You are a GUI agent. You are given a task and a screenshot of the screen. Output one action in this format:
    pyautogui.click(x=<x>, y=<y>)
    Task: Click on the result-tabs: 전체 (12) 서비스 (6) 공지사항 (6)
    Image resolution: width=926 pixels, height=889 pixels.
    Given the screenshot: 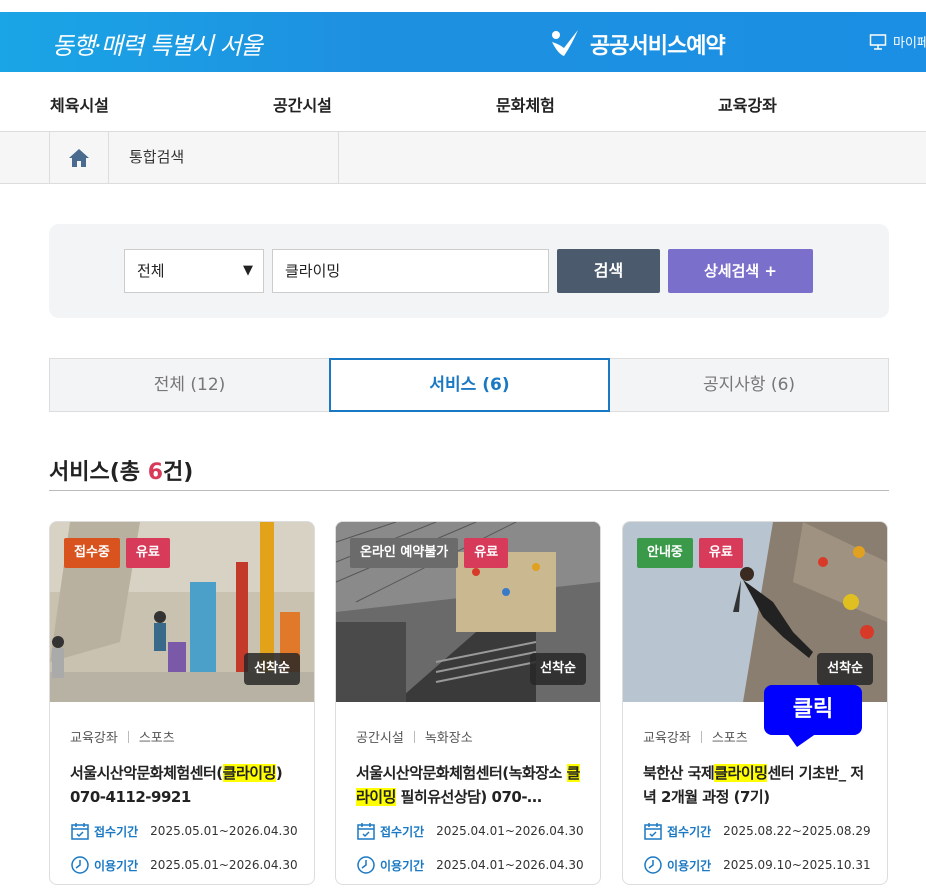 What is the action you would take?
    pyautogui.click(x=469, y=385)
    